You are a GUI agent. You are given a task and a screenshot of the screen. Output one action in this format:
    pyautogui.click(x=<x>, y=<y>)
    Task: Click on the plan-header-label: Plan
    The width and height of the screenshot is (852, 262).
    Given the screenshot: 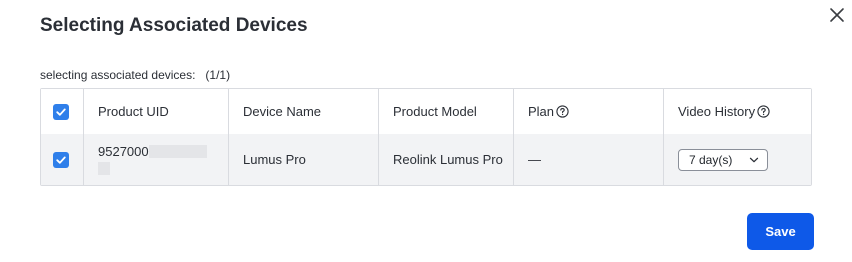 What is the action you would take?
    pyautogui.click(x=541, y=111)
    